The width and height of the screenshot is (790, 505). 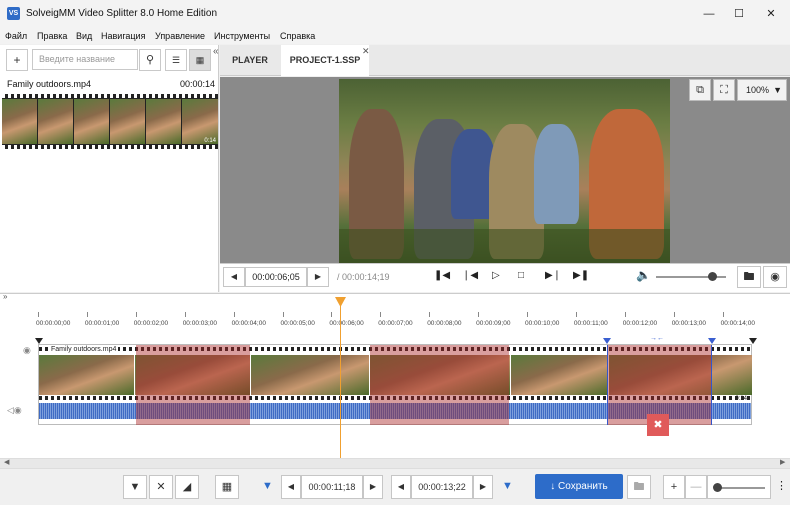 I want to click on prev-marker-icon: ❚◀, so click(x=442, y=275).